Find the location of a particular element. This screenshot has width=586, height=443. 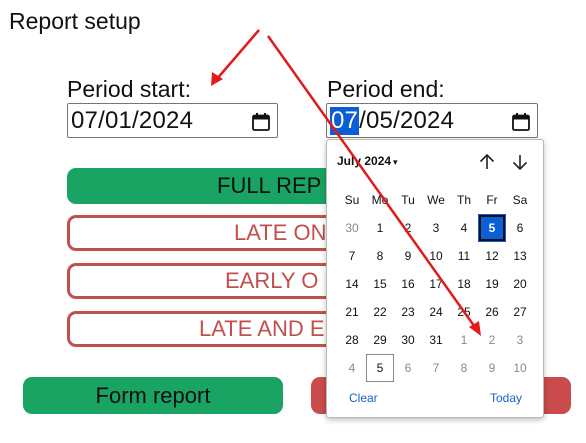

period-end-label: Period end: is located at coordinates (386, 89).